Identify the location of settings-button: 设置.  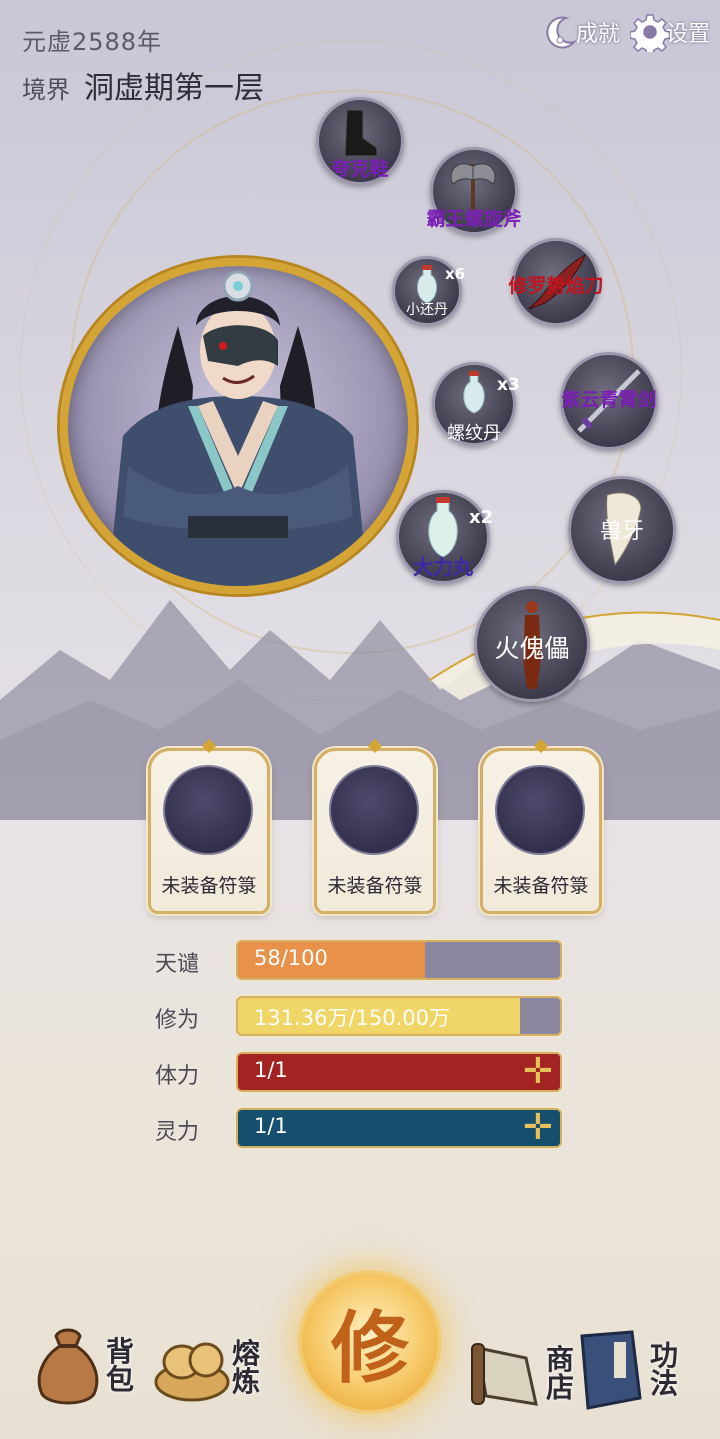
(670, 32).